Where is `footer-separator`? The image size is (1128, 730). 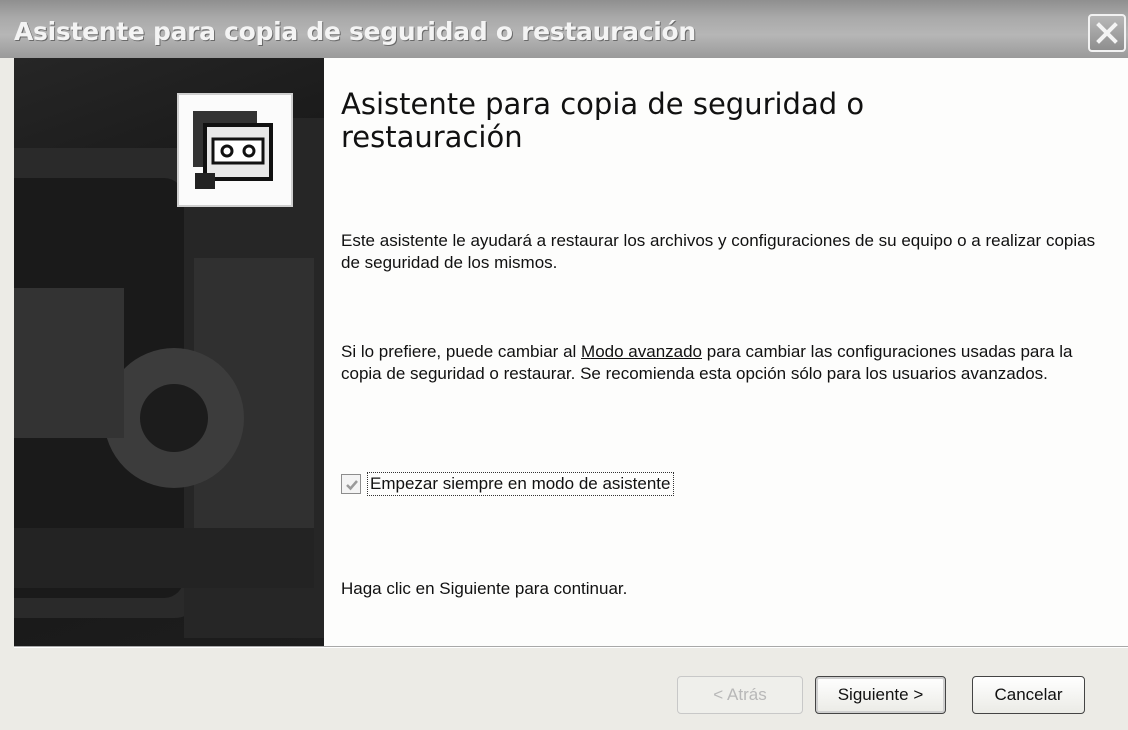
footer-separator is located at coordinates (571, 647).